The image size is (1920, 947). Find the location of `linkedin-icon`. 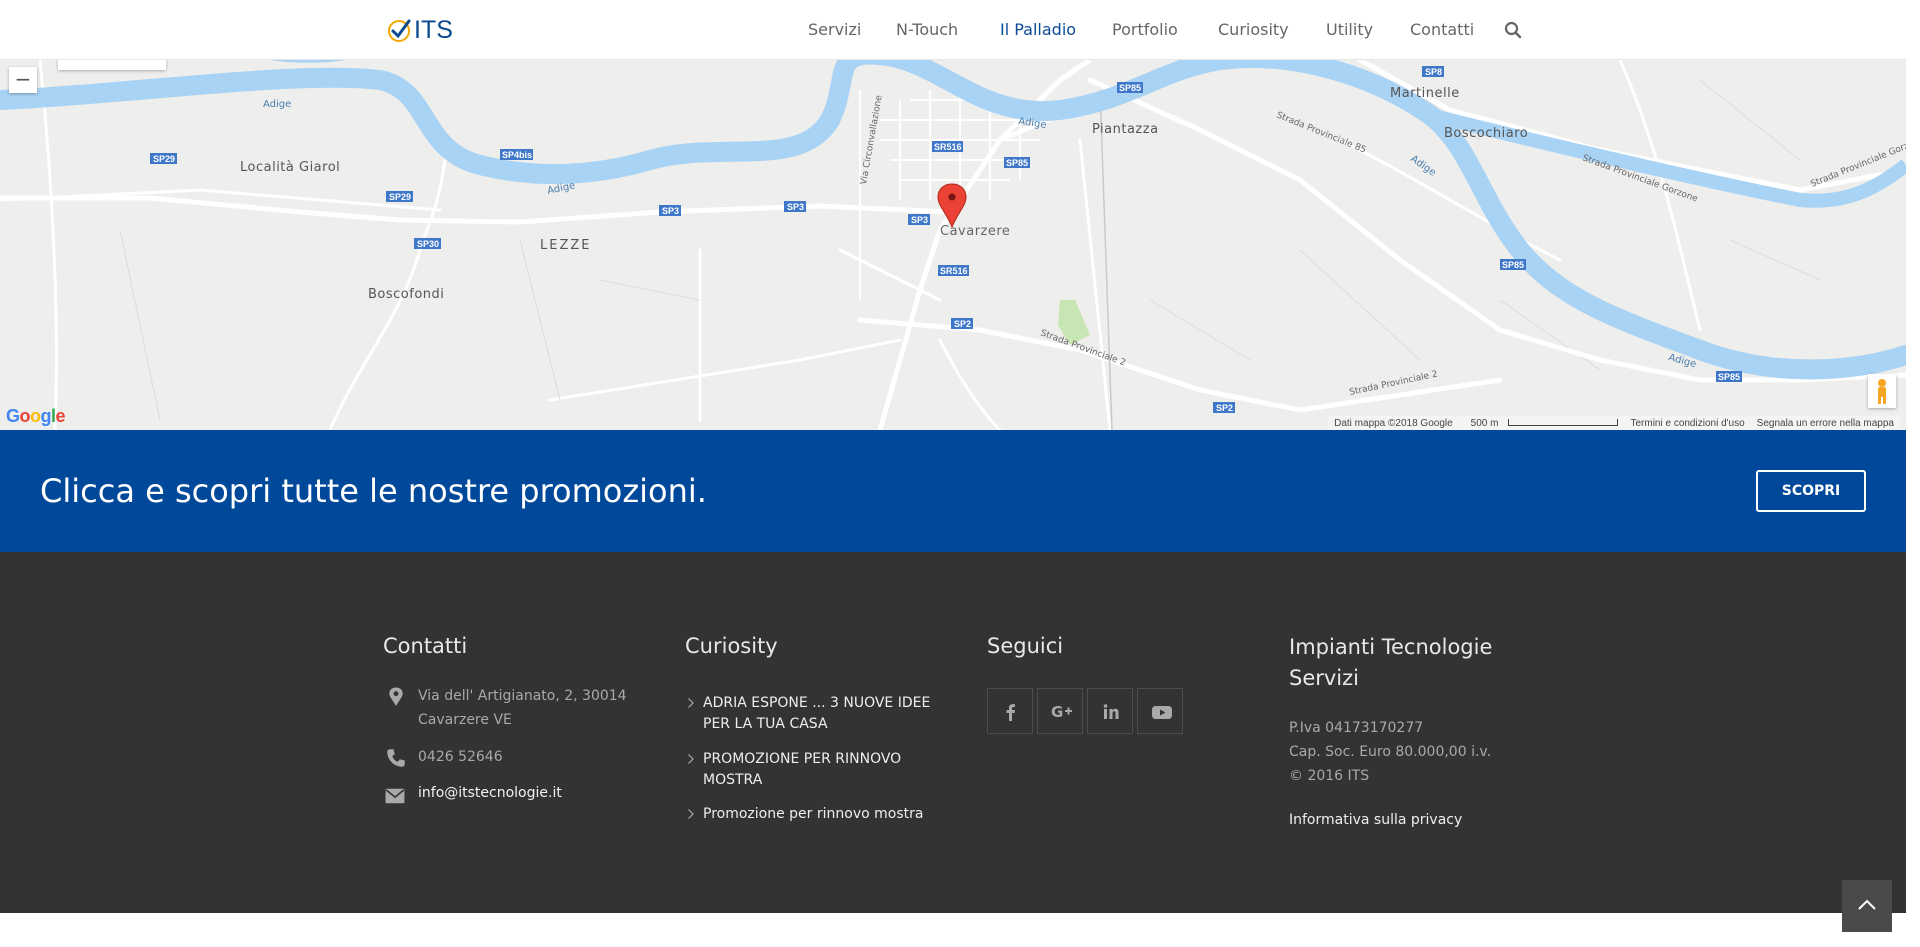

linkedin-icon is located at coordinates (1111, 711).